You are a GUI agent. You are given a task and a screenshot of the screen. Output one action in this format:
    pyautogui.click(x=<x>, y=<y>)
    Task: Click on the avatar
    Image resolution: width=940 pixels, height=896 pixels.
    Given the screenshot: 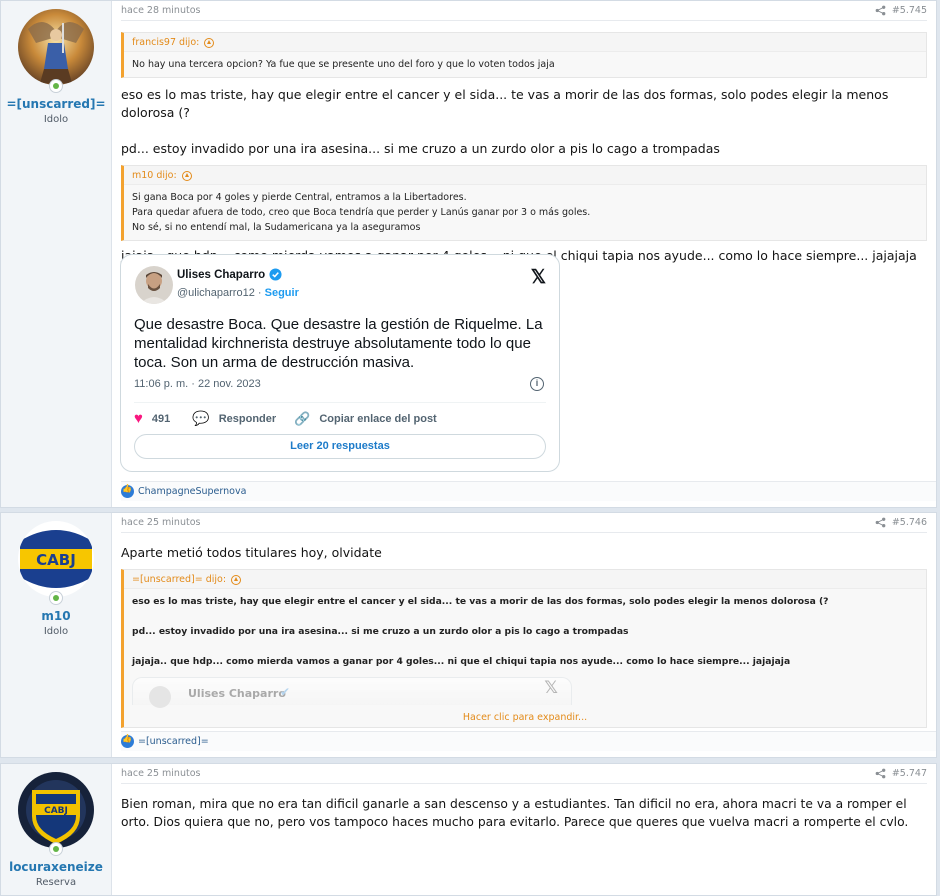 What is the action you would take?
    pyautogui.click(x=56, y=51)
    